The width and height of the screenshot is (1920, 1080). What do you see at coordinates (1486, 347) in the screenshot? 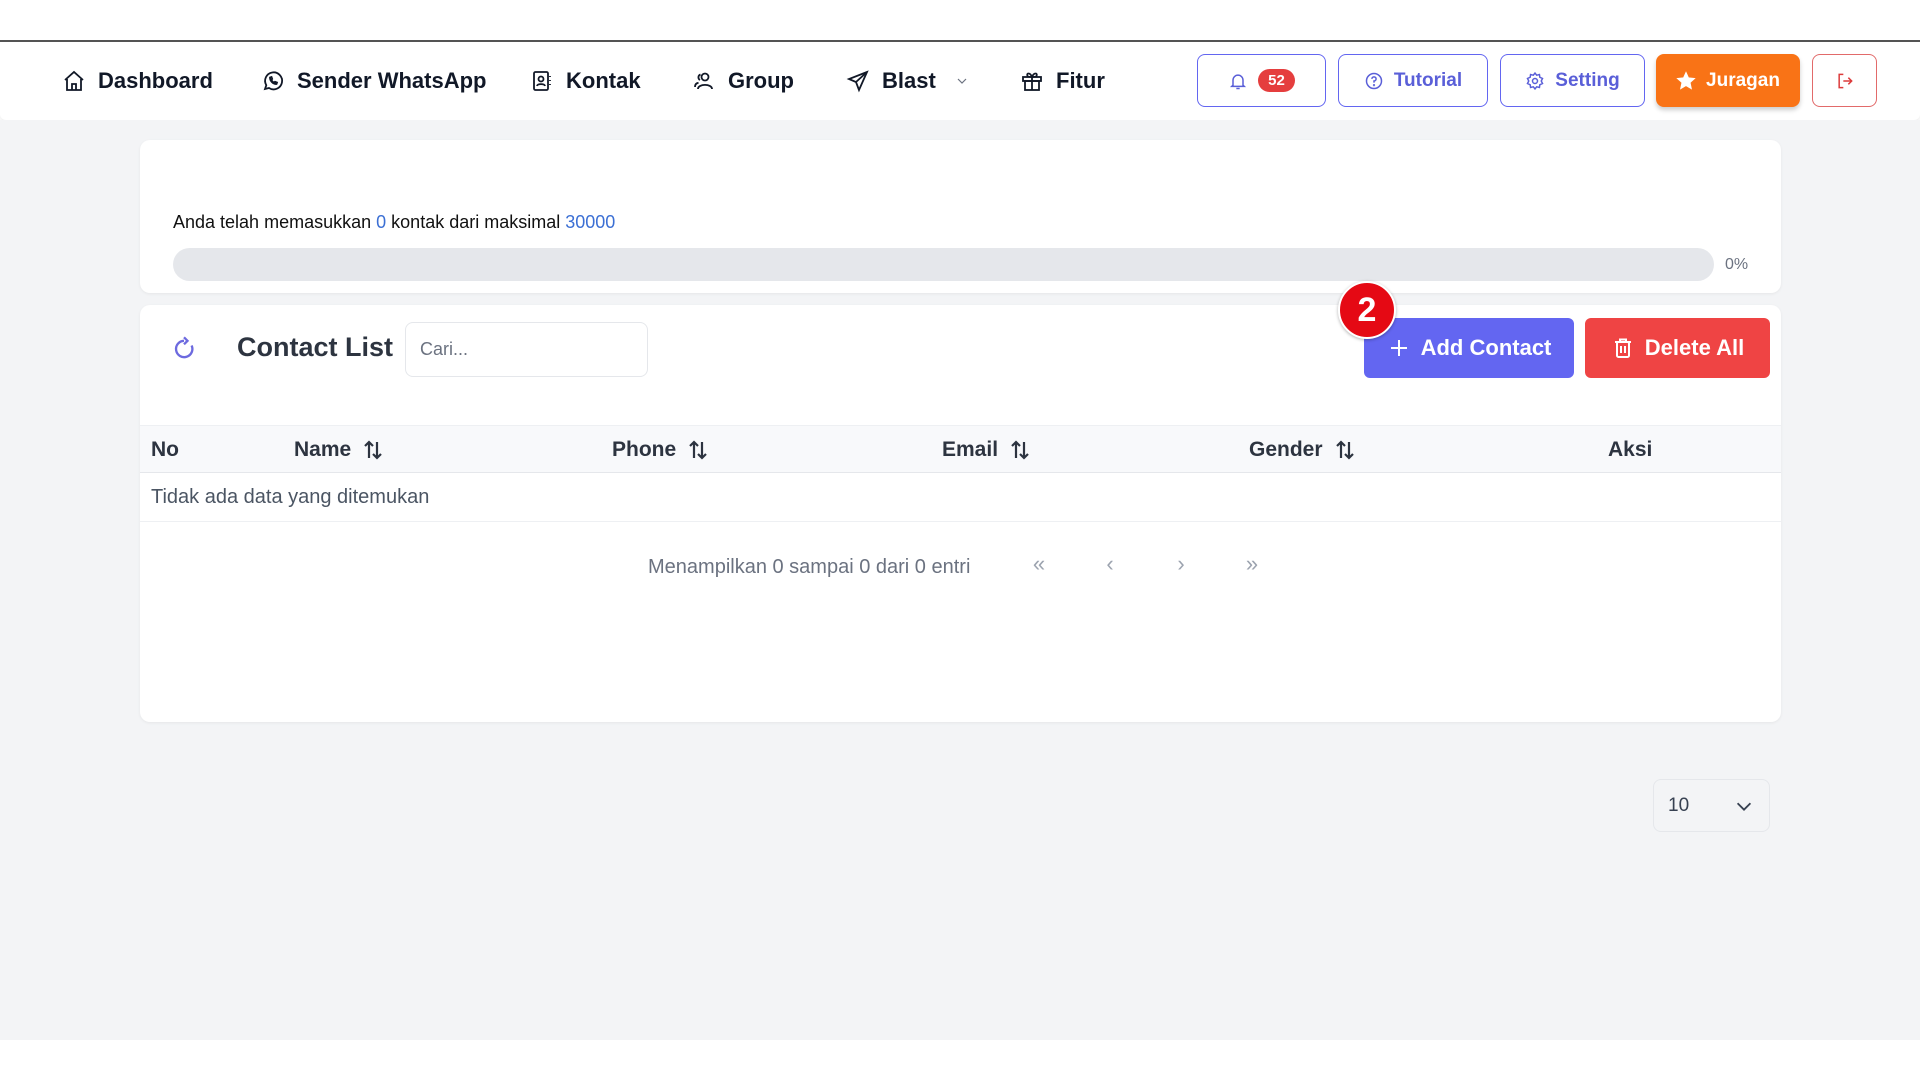
I see `add-contact-label: Add Contact` at bounding box center [1486, 347].